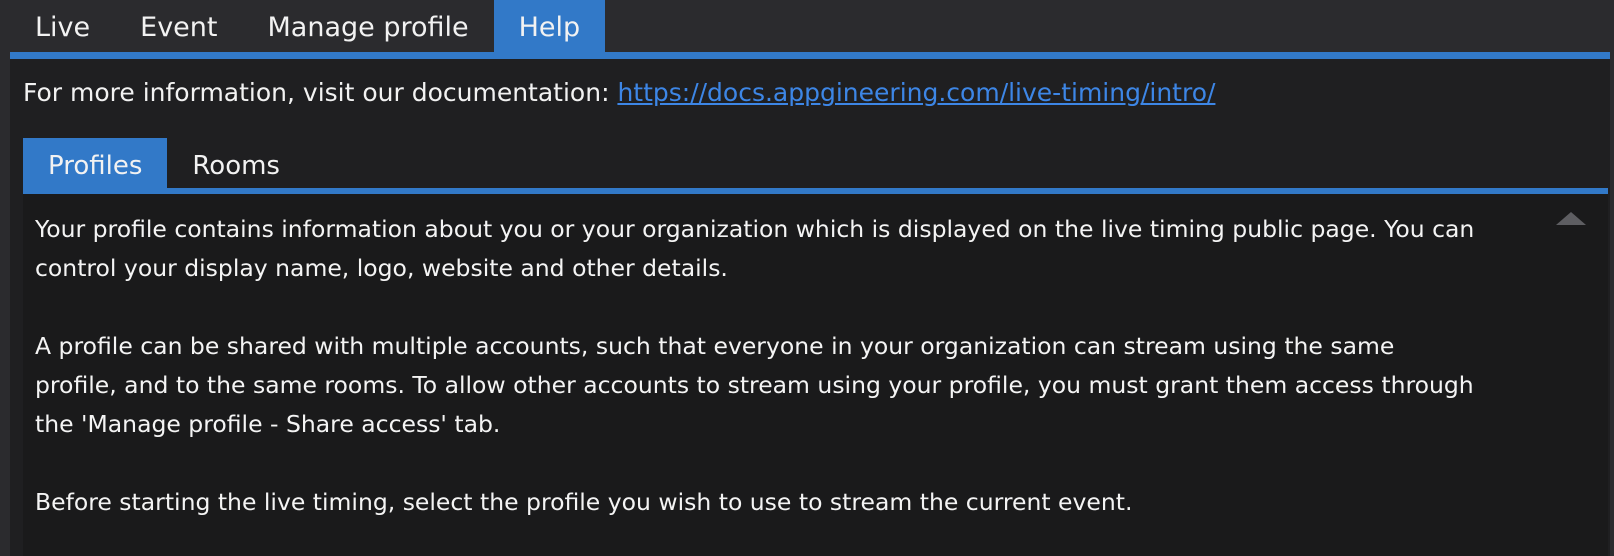  I want to click on scroll-up-icon, so click(1571, 218).